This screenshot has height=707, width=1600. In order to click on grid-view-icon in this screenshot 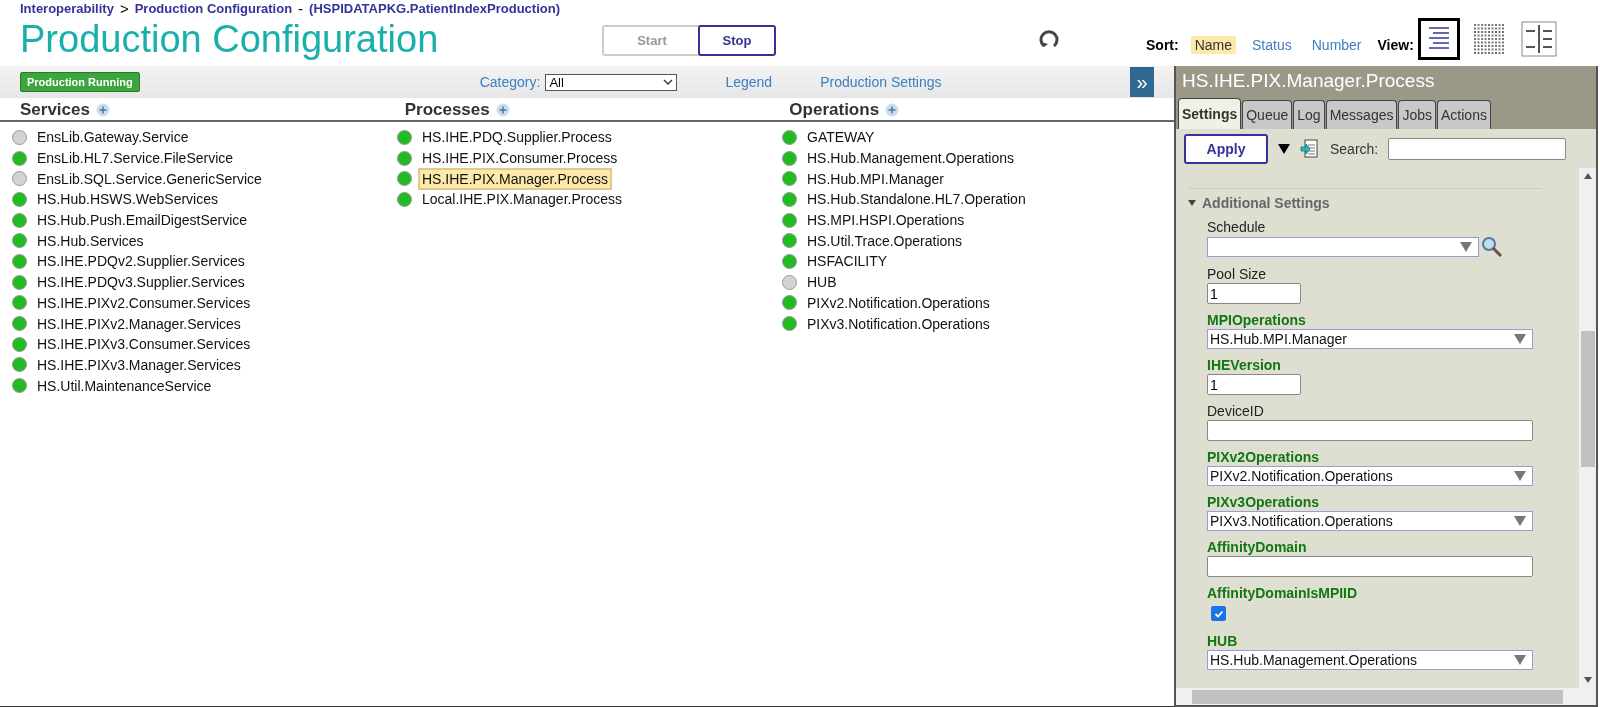, I will do `click(1488, 39)`.